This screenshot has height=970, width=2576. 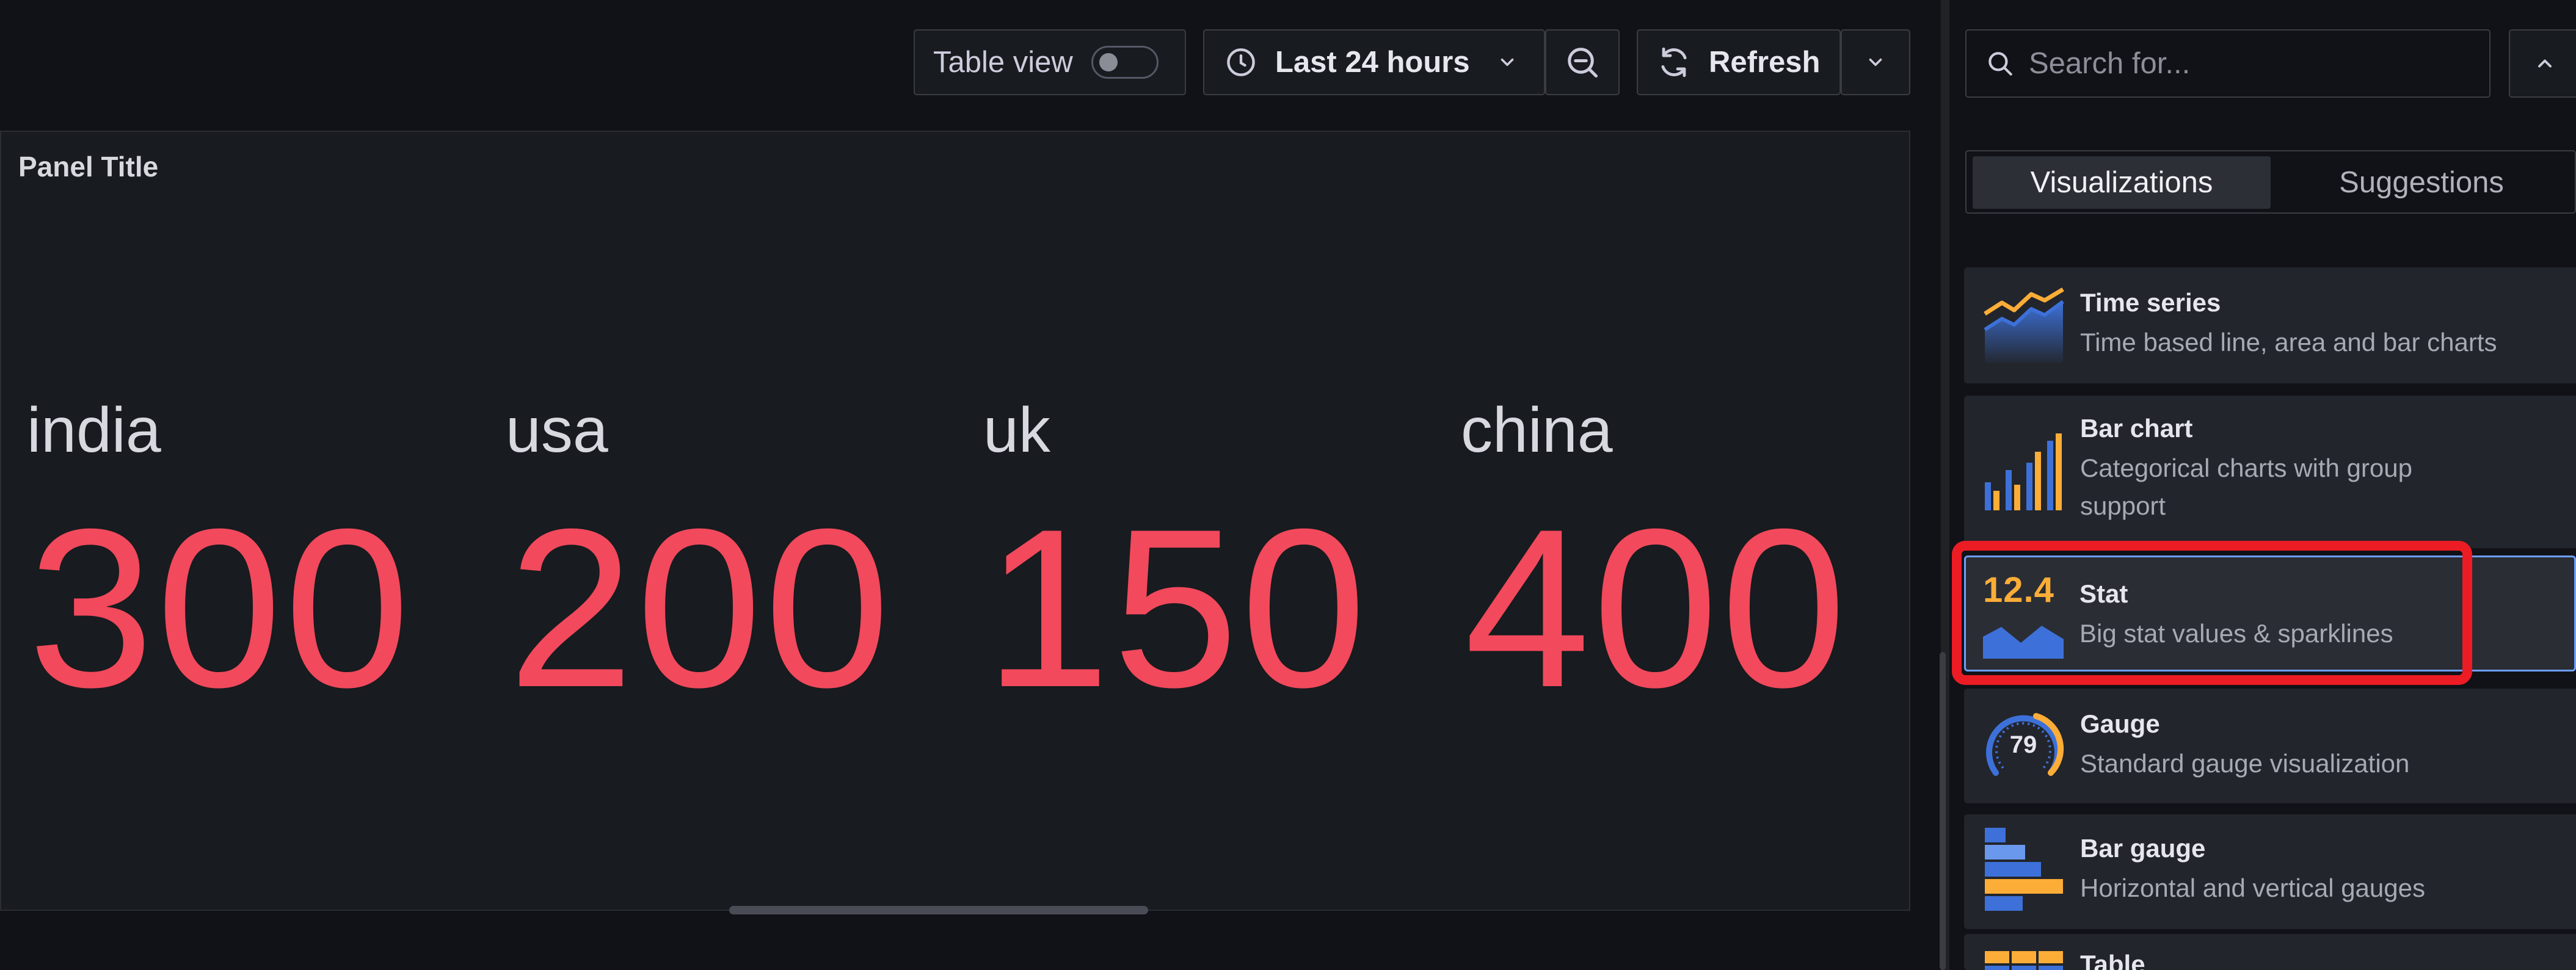 I want to click on viz-description: support, so click(x=2123, y=505).